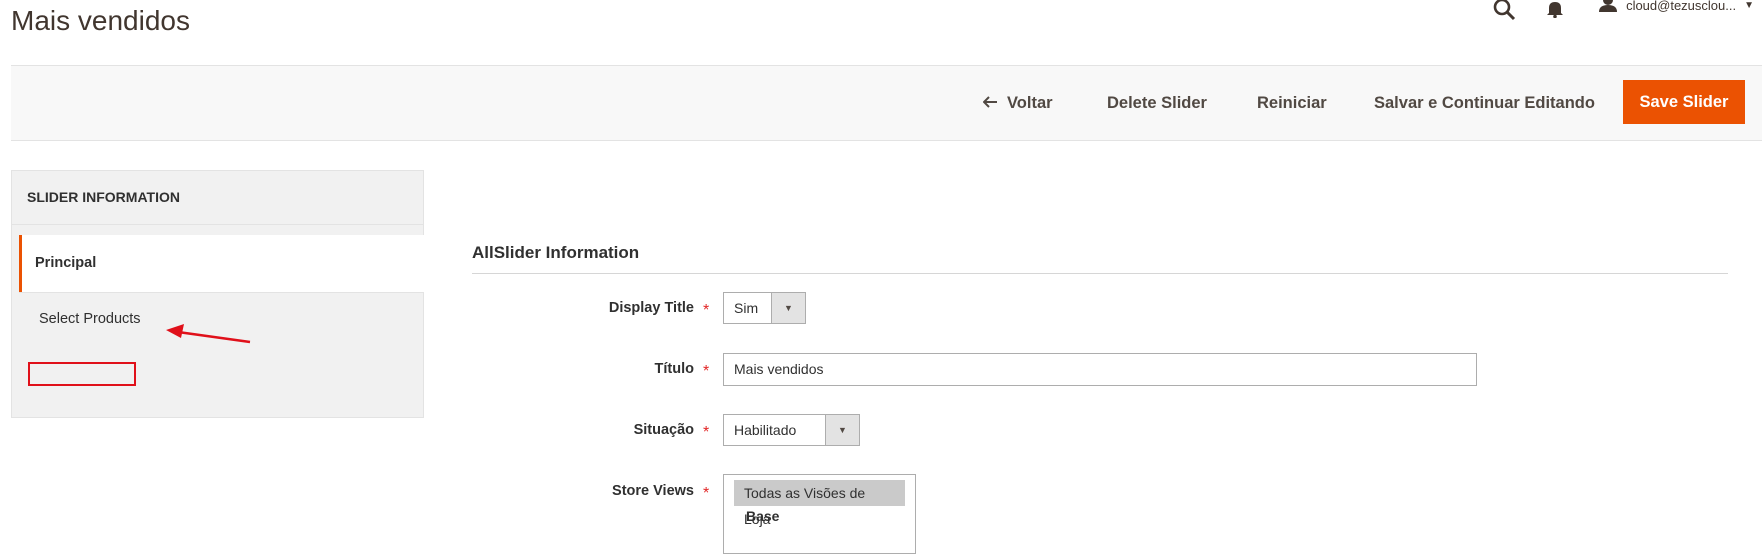 This screenshot has height=554, width=1762. What do you see at coordinates (764, 308) in the screenshot?
I see `display-title-select: Sim ▼` at bounding box center [764, 308].